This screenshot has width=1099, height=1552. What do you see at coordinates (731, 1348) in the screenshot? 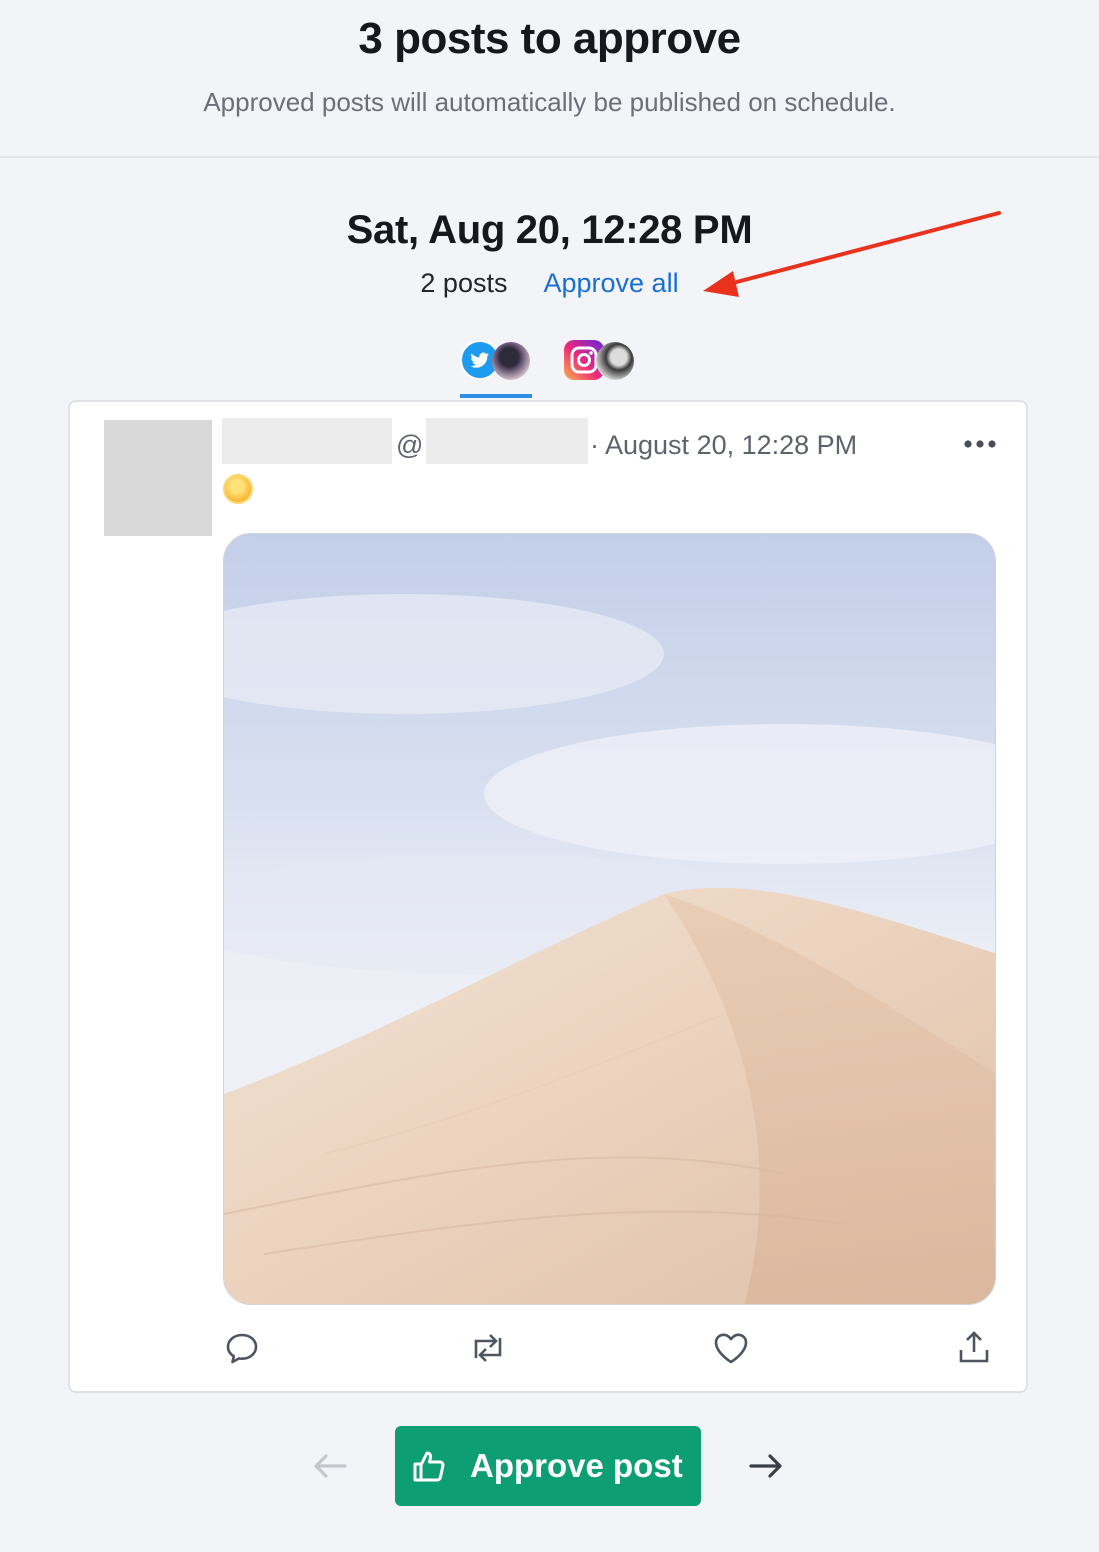
I see `like-heart-icon` at bounding box center [731, 1348].